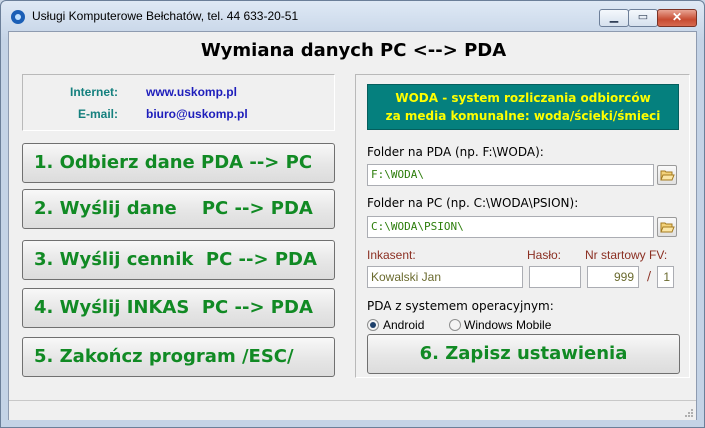 The width and height of the screenshot is (705, 428). Describe the element at coordinates (353, 50) in the screenshot. I see `page-title: Wymiana danych PC <--> PDA` at that location.